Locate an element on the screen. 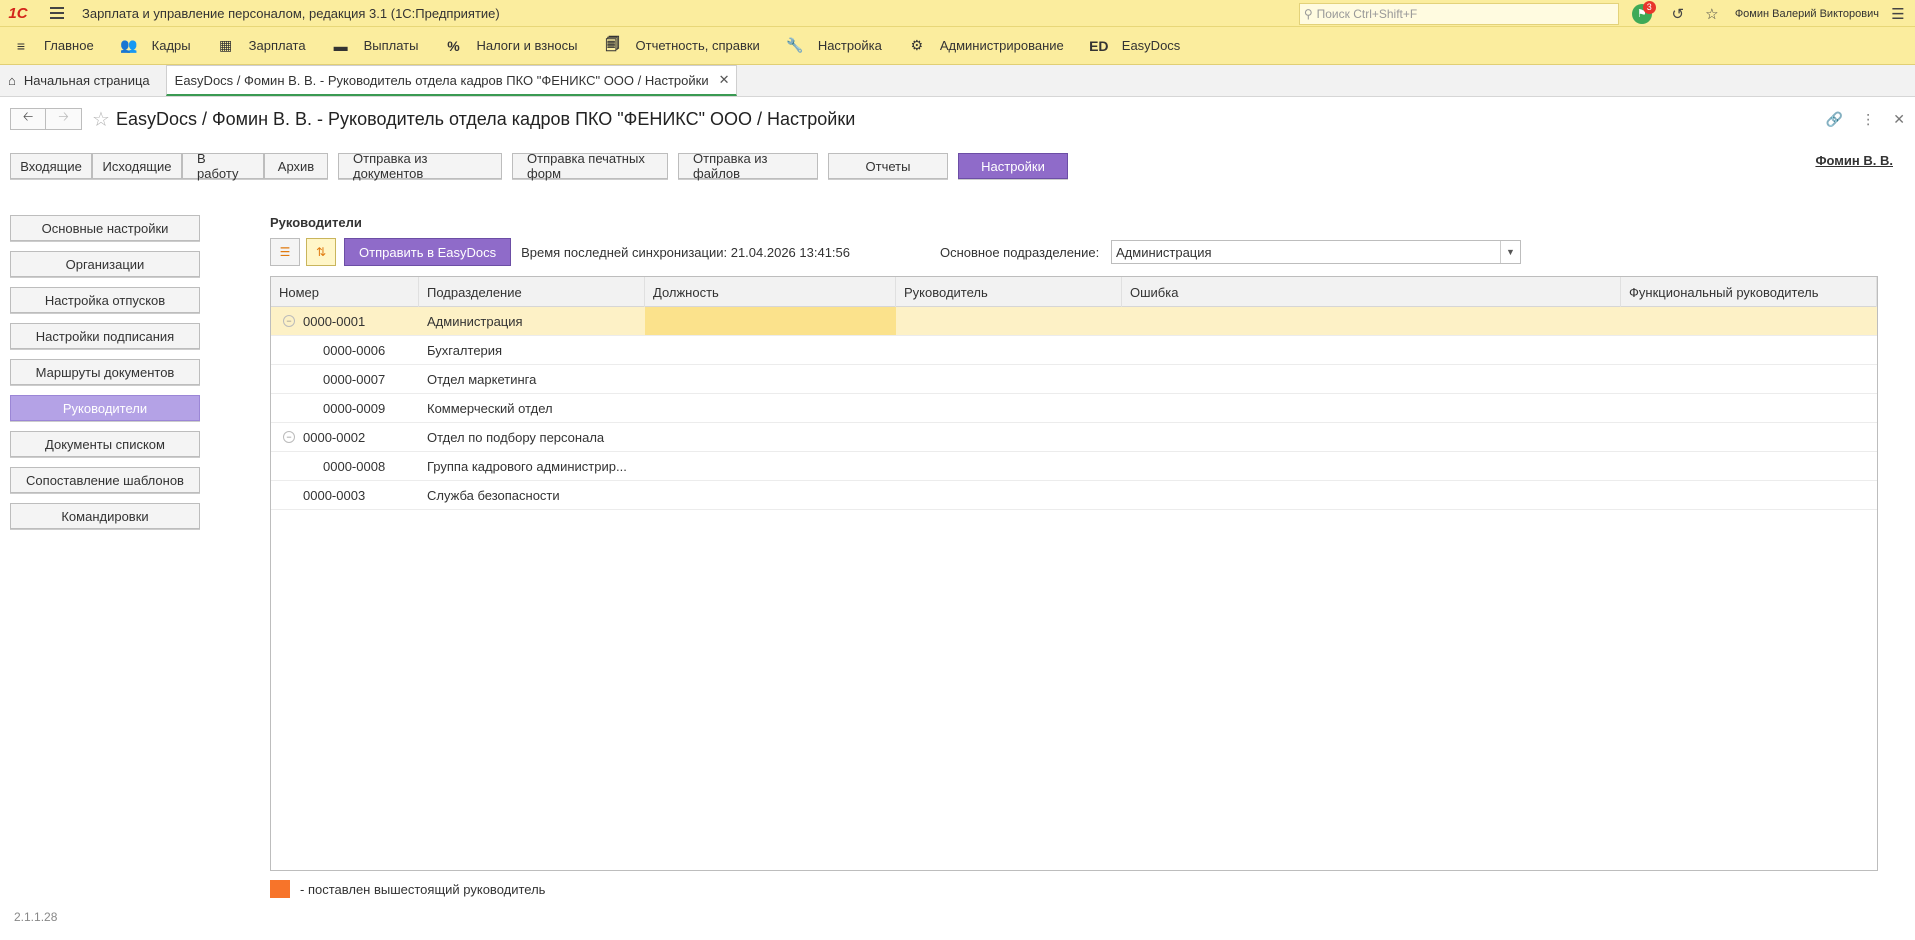 This screenshot has width=1915, height=940. search-field: ⚲ Поиск Ctrl+Shift+F is located at coordinates (1458, 13).